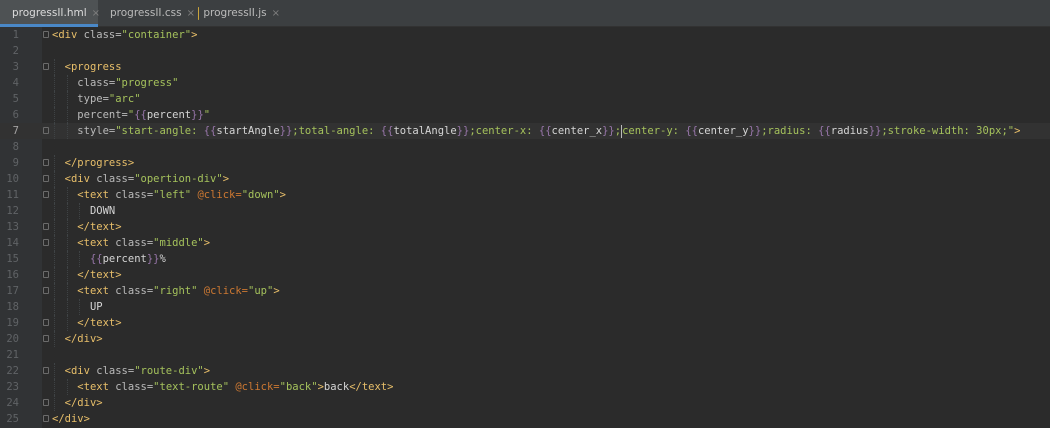 The image size is (1050, 428). What do you see at coordinates (525, 371) in the screenshot?
I see `code-line: 22 <div class="route-div">` at bounding box center [525, 371].